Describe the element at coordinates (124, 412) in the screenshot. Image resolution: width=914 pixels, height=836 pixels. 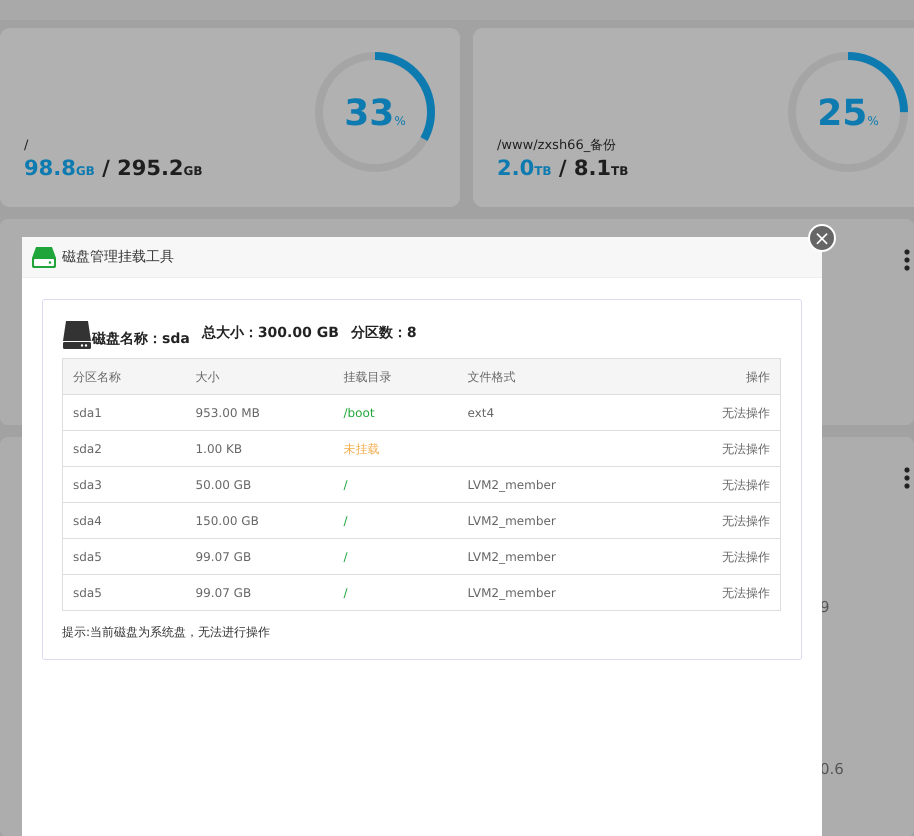
I see `table-cell: sda1` at that location.